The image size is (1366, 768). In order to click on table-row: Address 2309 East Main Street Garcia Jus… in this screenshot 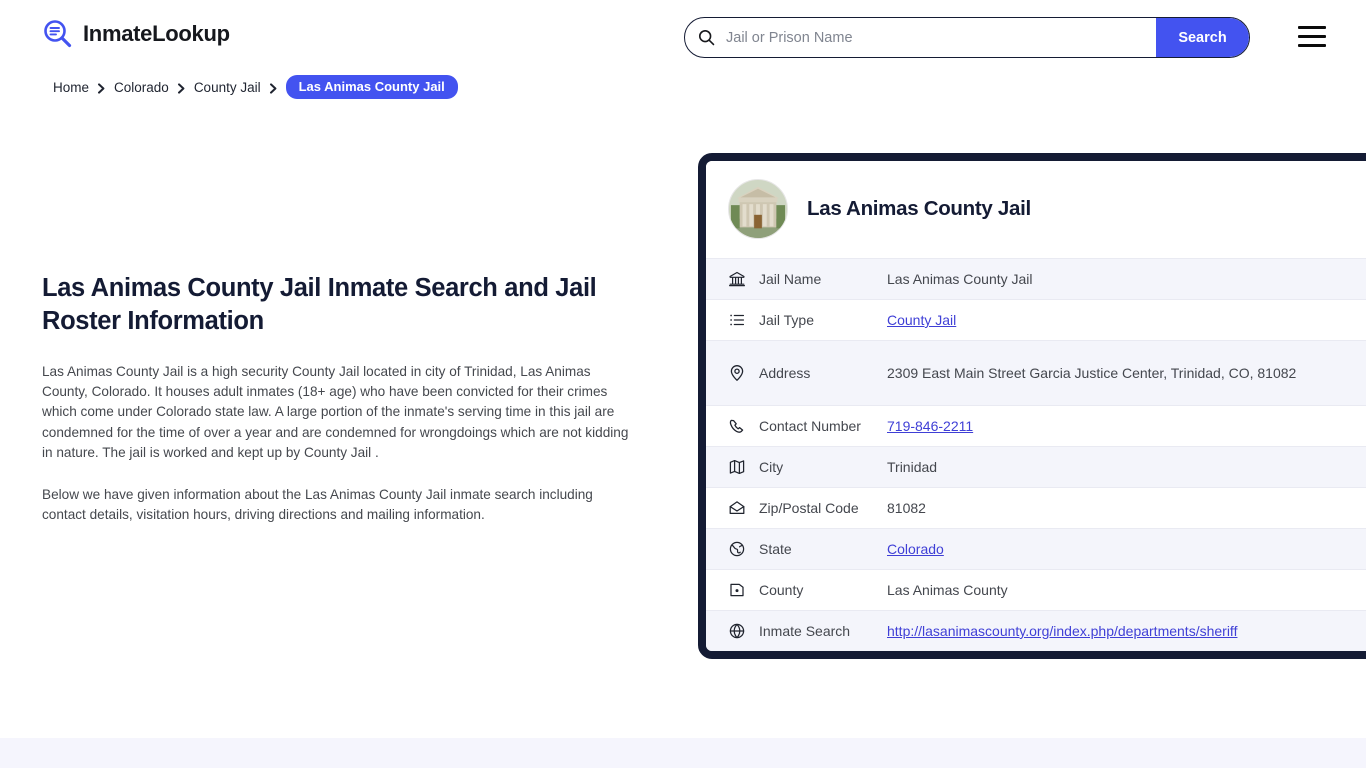, I will do `click(1036, 372)`.